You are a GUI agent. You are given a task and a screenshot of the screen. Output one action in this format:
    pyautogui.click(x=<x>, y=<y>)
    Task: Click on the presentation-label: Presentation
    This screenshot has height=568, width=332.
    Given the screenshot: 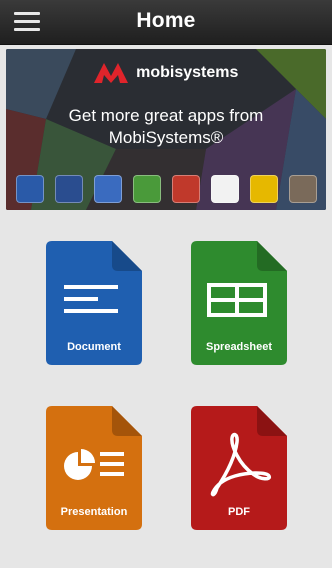 What is the action you would take?
    pyautogui.click(x=94, y=512)
    